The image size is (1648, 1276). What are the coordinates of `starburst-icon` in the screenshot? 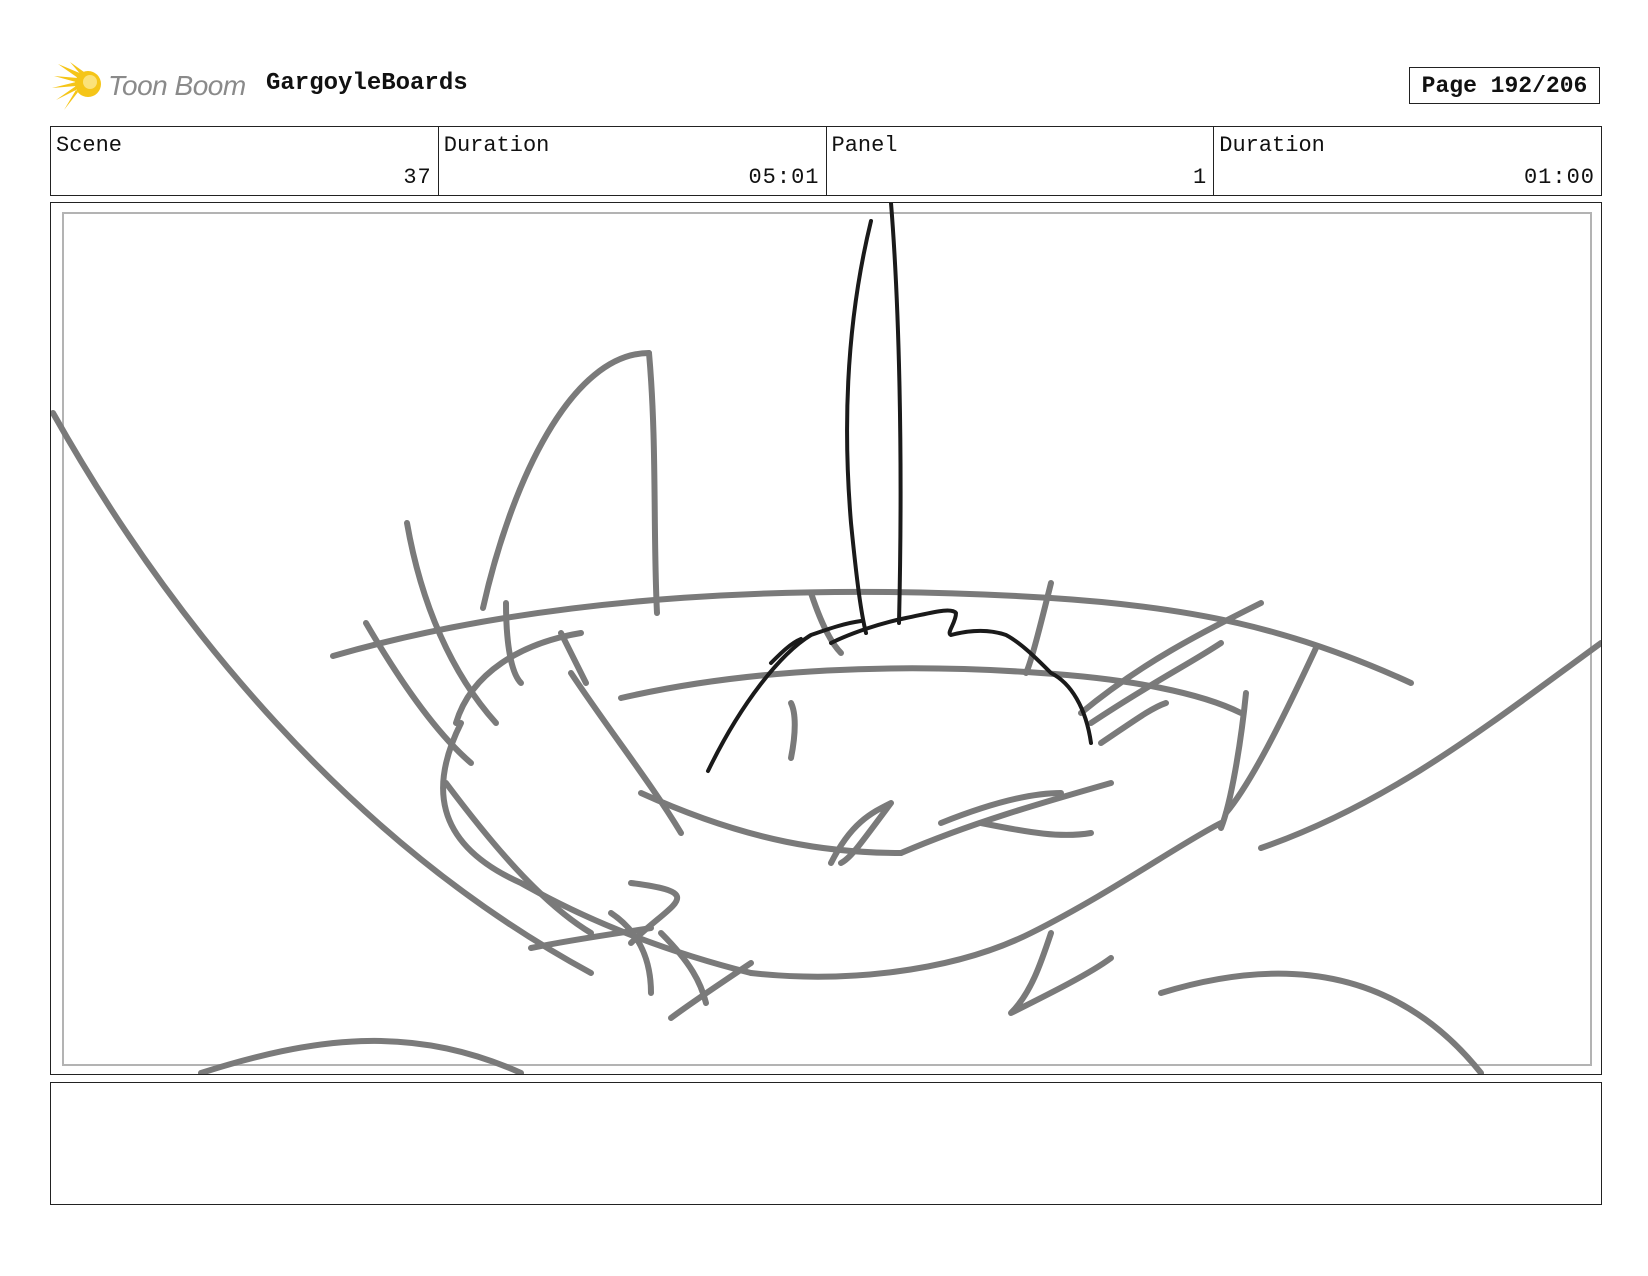 It's located at (76, 86).